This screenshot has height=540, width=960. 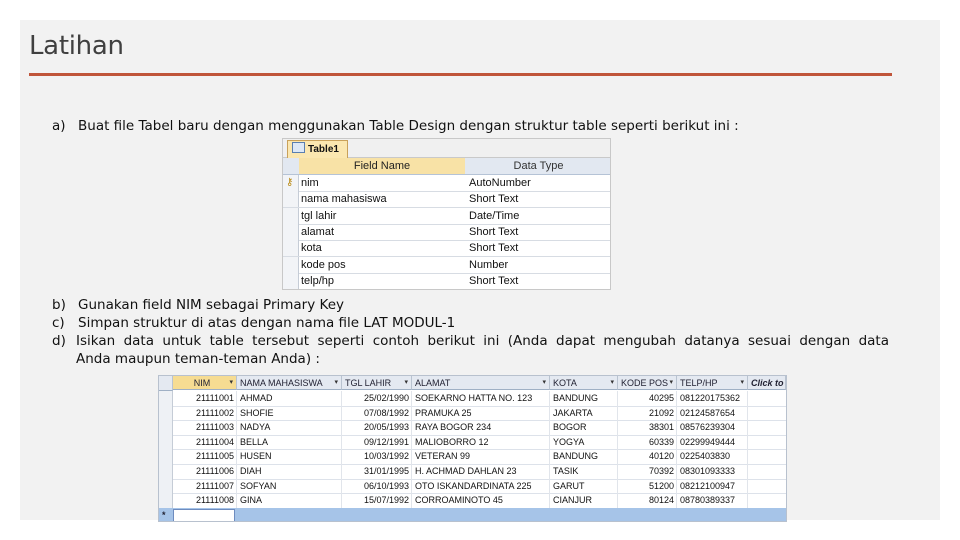 I want to click on column-header: ALAMAT ▾, so click(x=481, y=383).